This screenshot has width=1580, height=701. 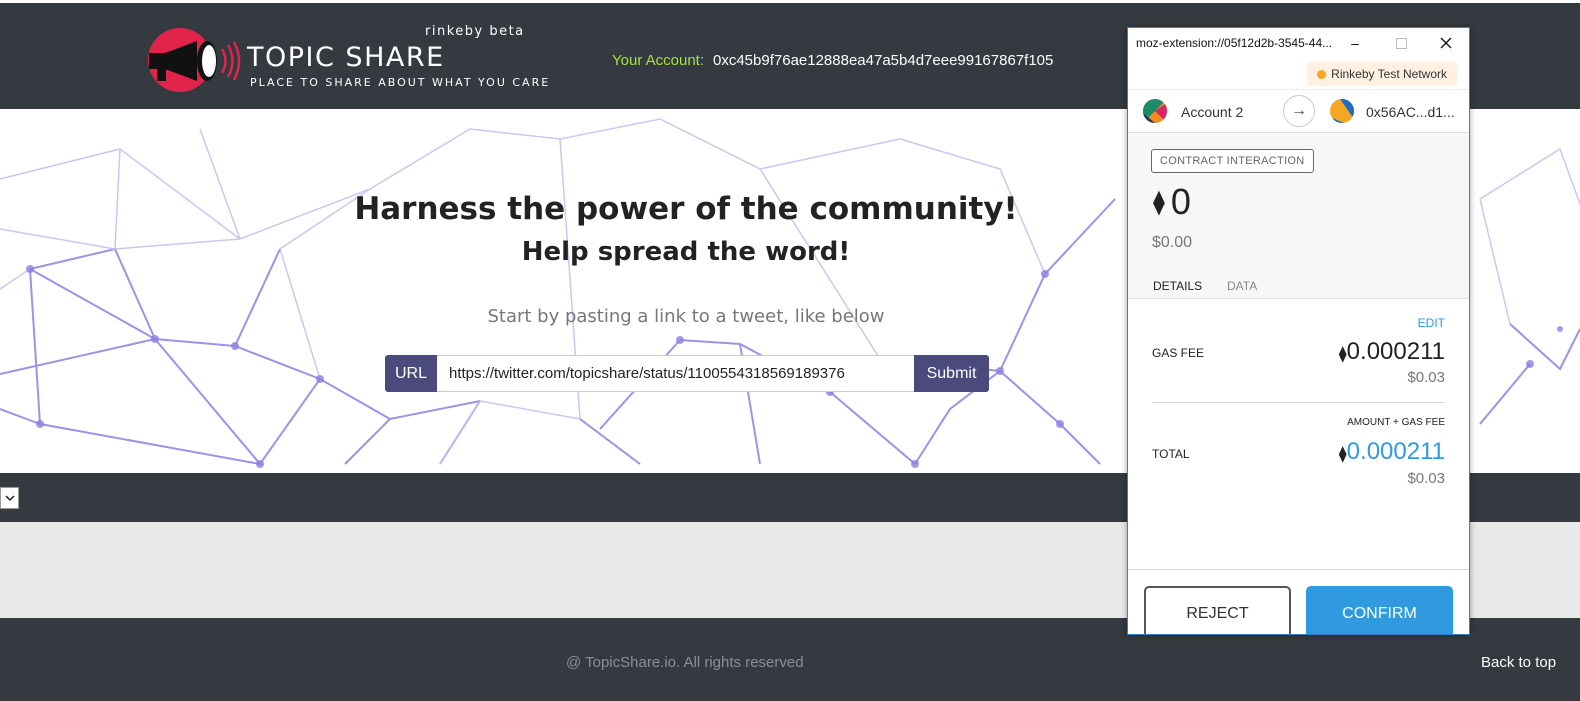 I want to click on tweet-url-input, so click(x=675, y=373).